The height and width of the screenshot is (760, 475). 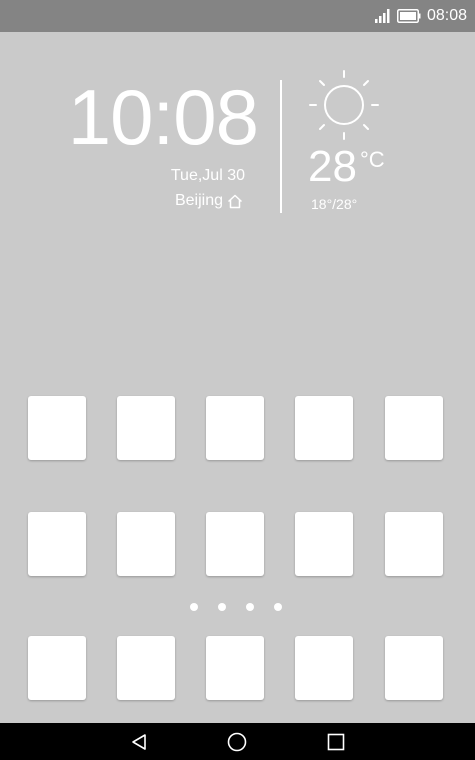 I want to click on home-circle-icon, so click(x=237, y=741).